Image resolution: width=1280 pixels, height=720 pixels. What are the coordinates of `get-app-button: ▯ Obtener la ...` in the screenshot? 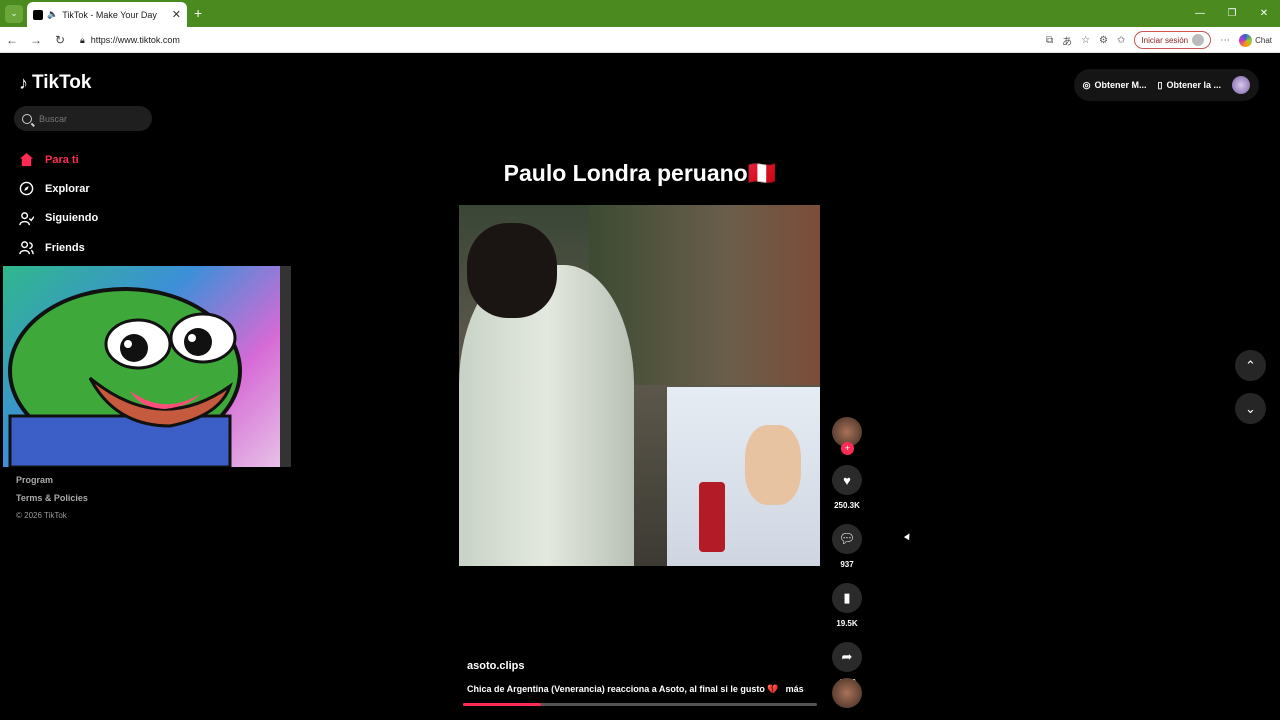 It's located at (1189, 85).